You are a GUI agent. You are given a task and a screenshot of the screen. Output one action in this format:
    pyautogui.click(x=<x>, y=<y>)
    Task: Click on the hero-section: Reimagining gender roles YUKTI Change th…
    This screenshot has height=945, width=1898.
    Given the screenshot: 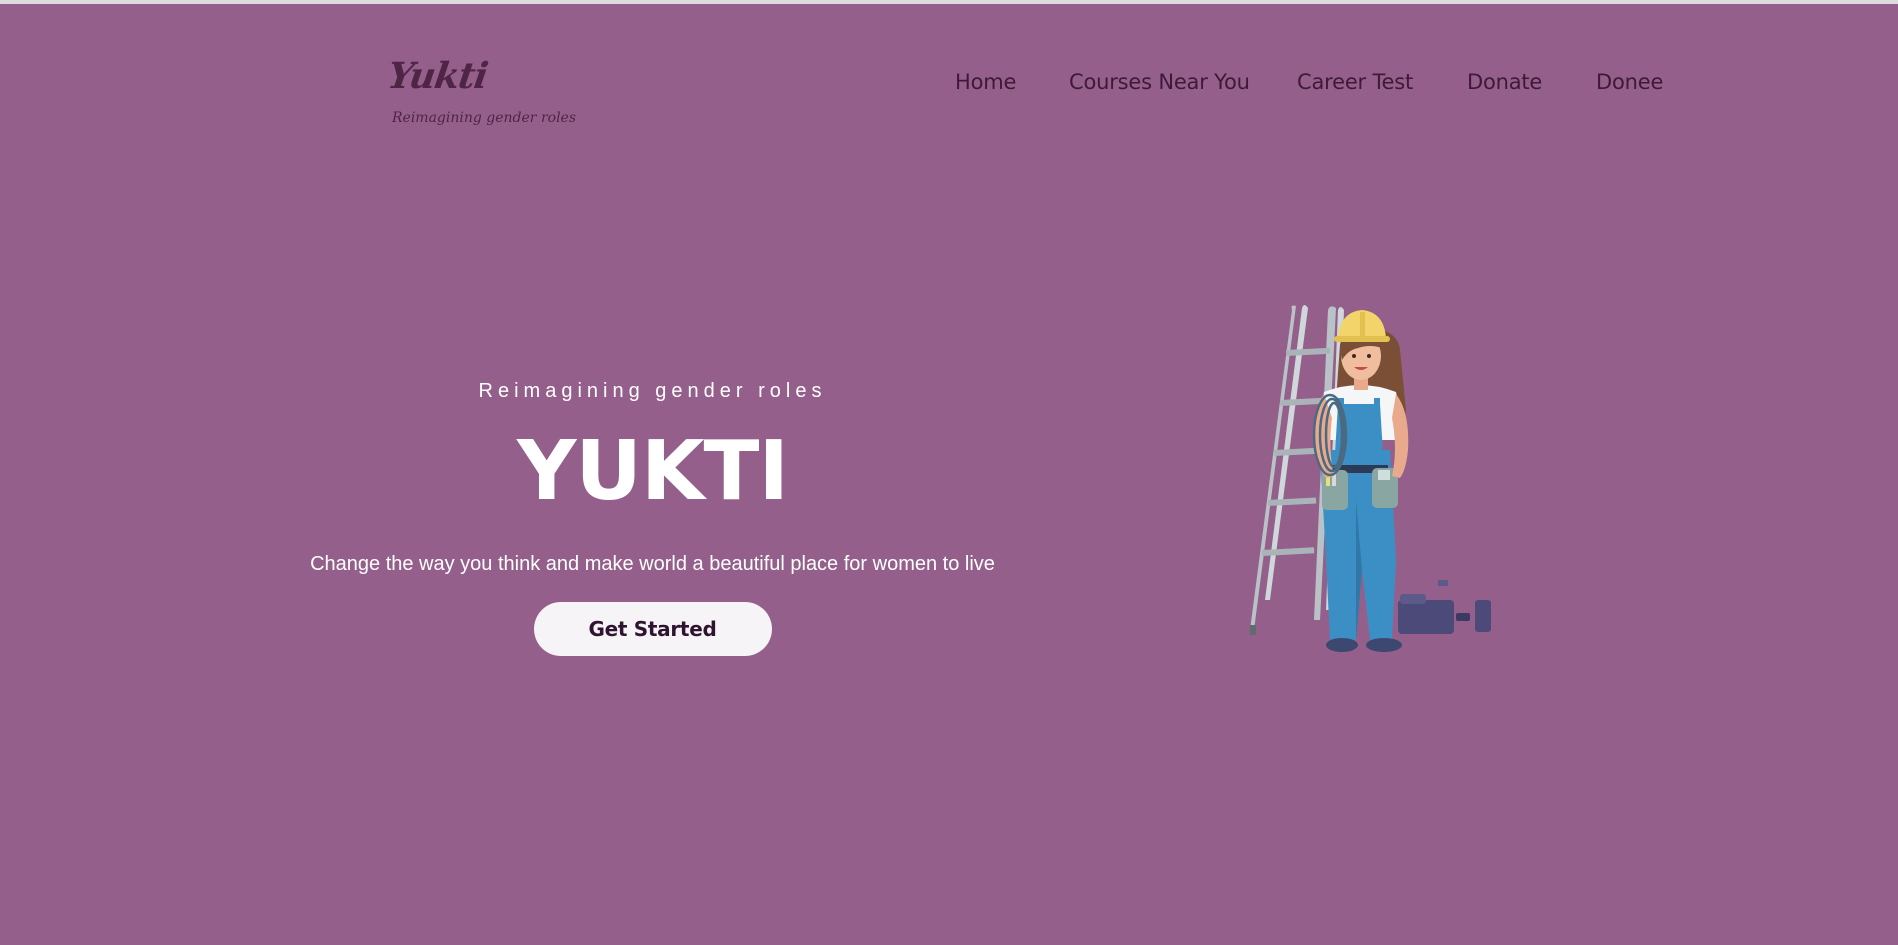 What is the action you would take?
    pyautogui.click(x=652, y=518)
    